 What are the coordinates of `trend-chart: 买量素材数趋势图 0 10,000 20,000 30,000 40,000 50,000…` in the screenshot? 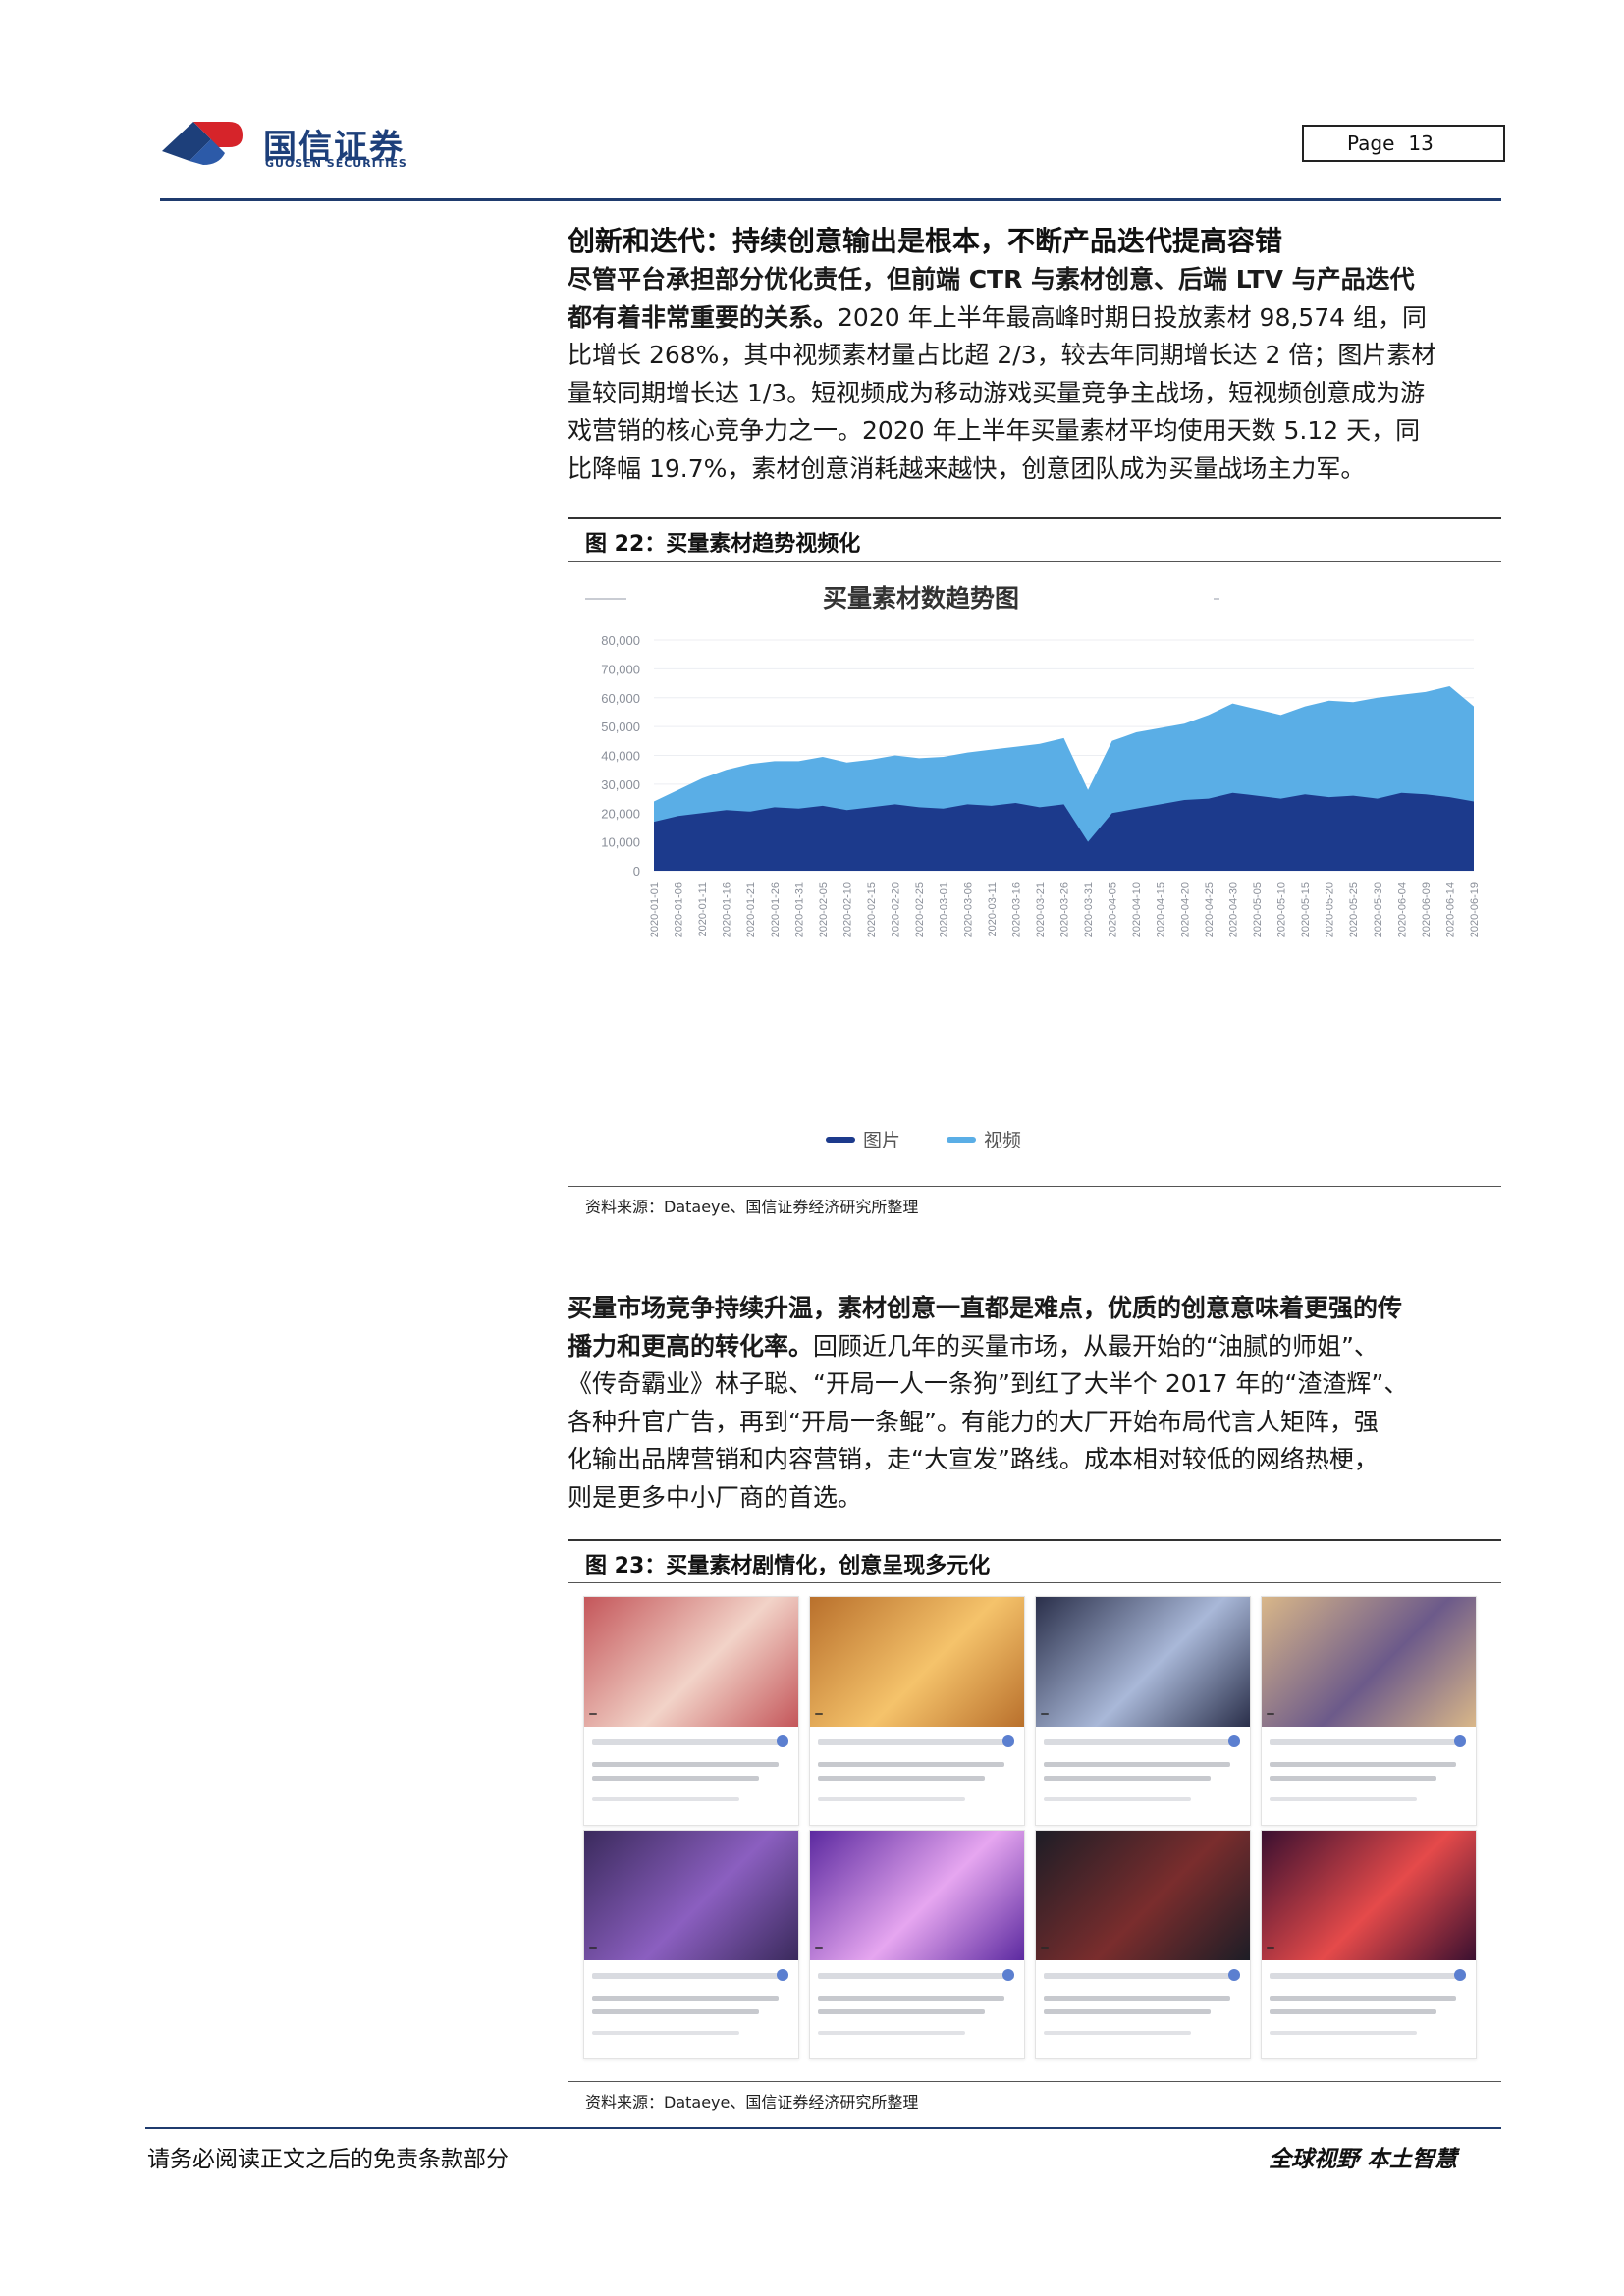 It's located at (1033, 868).